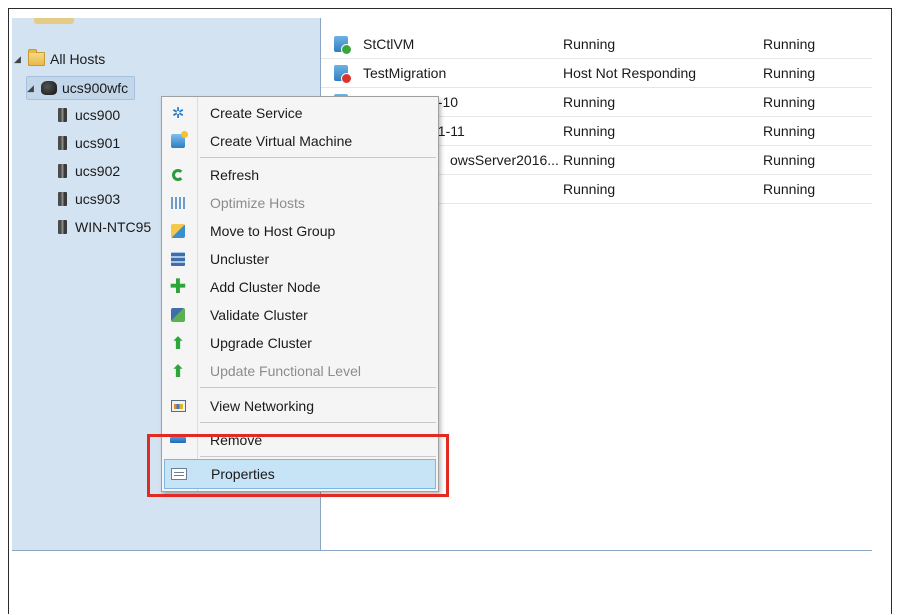 Image resolution: width=900 pixels, height=615 pixels. Describe the element at coordinates (113, 227) in the screenshot. I see `tree-node-label: WIN-NTC95` at that location.